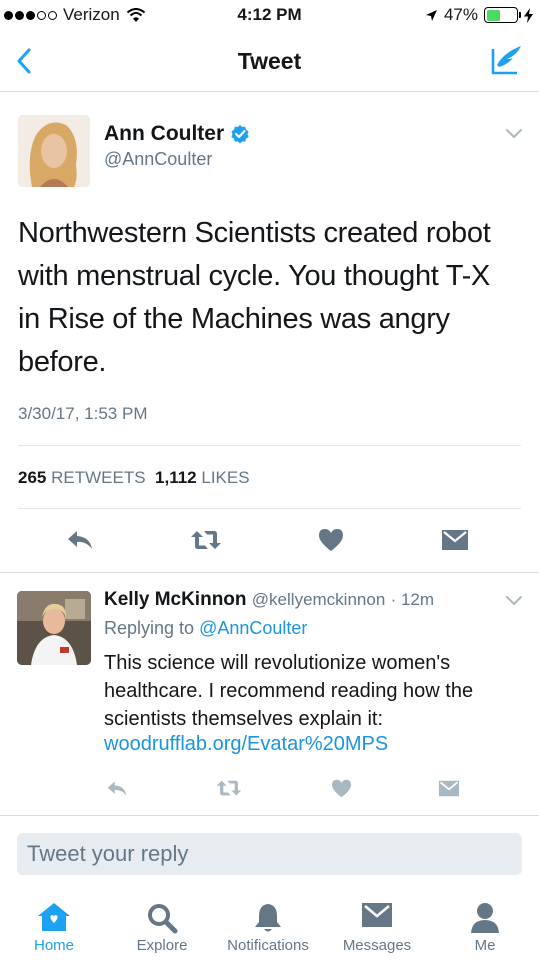 This screenshot has height=960, width=539. What do you see at coordinates (502, 15) in the screenshot?
I see `battery-icon` at bounding box center [502, 15].